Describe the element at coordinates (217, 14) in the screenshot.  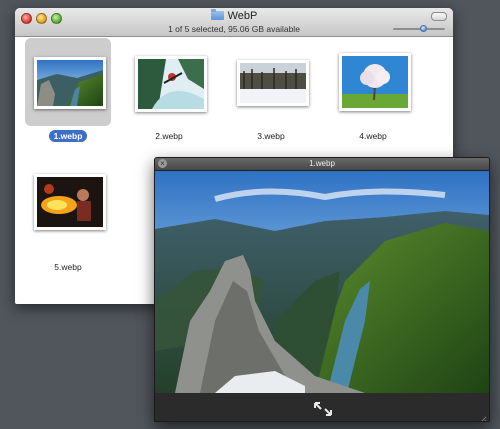
I see `folder-icon` at that location.